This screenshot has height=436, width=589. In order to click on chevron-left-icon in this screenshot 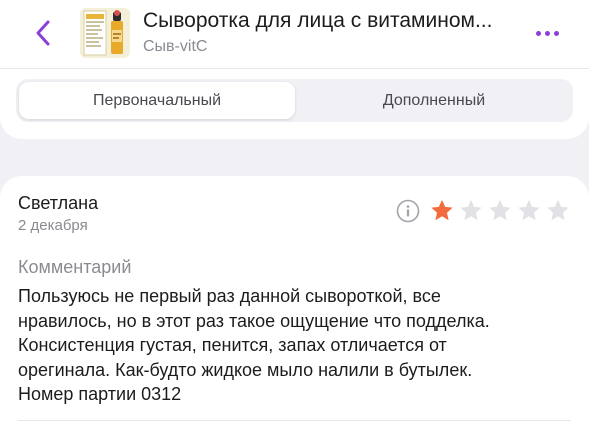, I will do `click(43, 33)`.